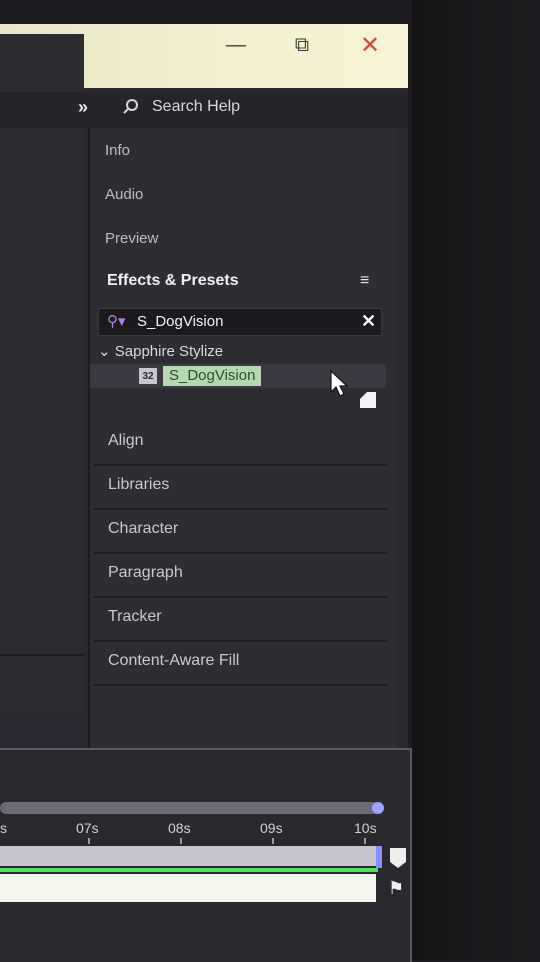  I want to click on search-icon: ⚲▾, so click(116, 321).